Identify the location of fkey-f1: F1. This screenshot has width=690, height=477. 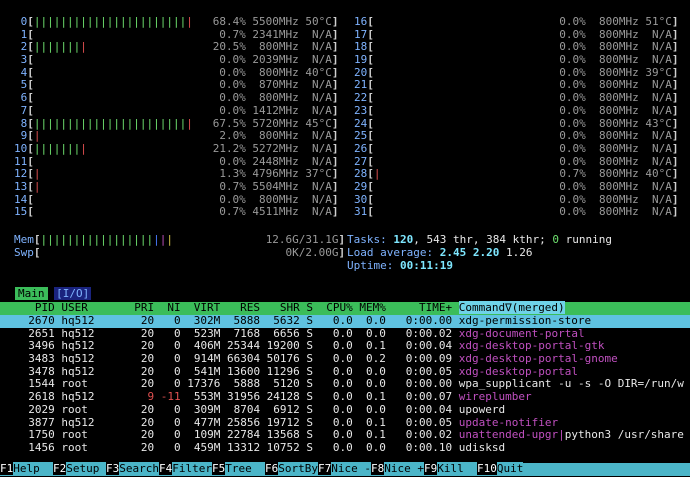
(7, 468).